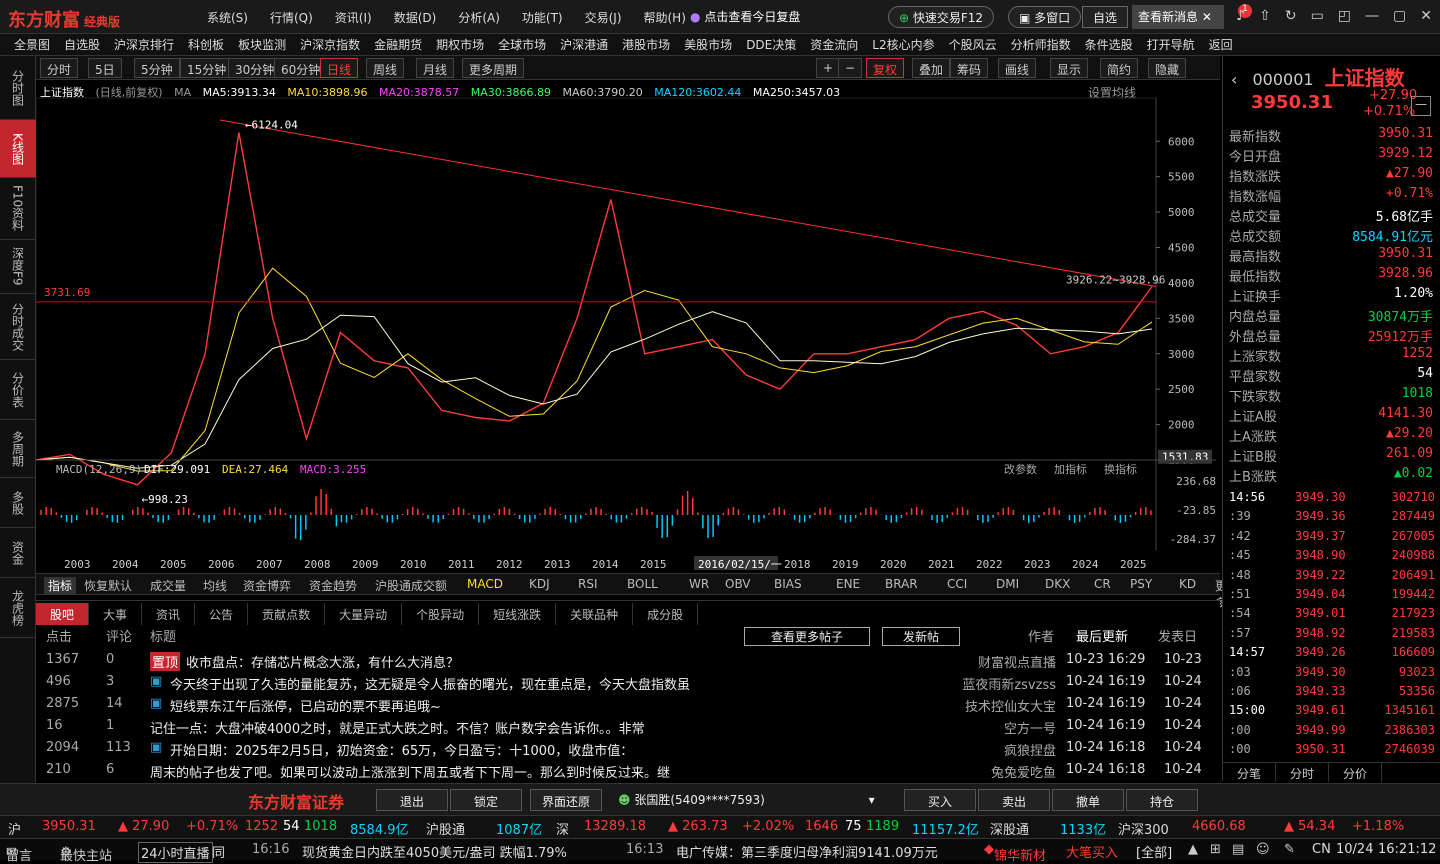  What do you see at coordinates (885, 68) in the screenshot?
I see `tool-0: 复权` at bounding box center [885, 68].